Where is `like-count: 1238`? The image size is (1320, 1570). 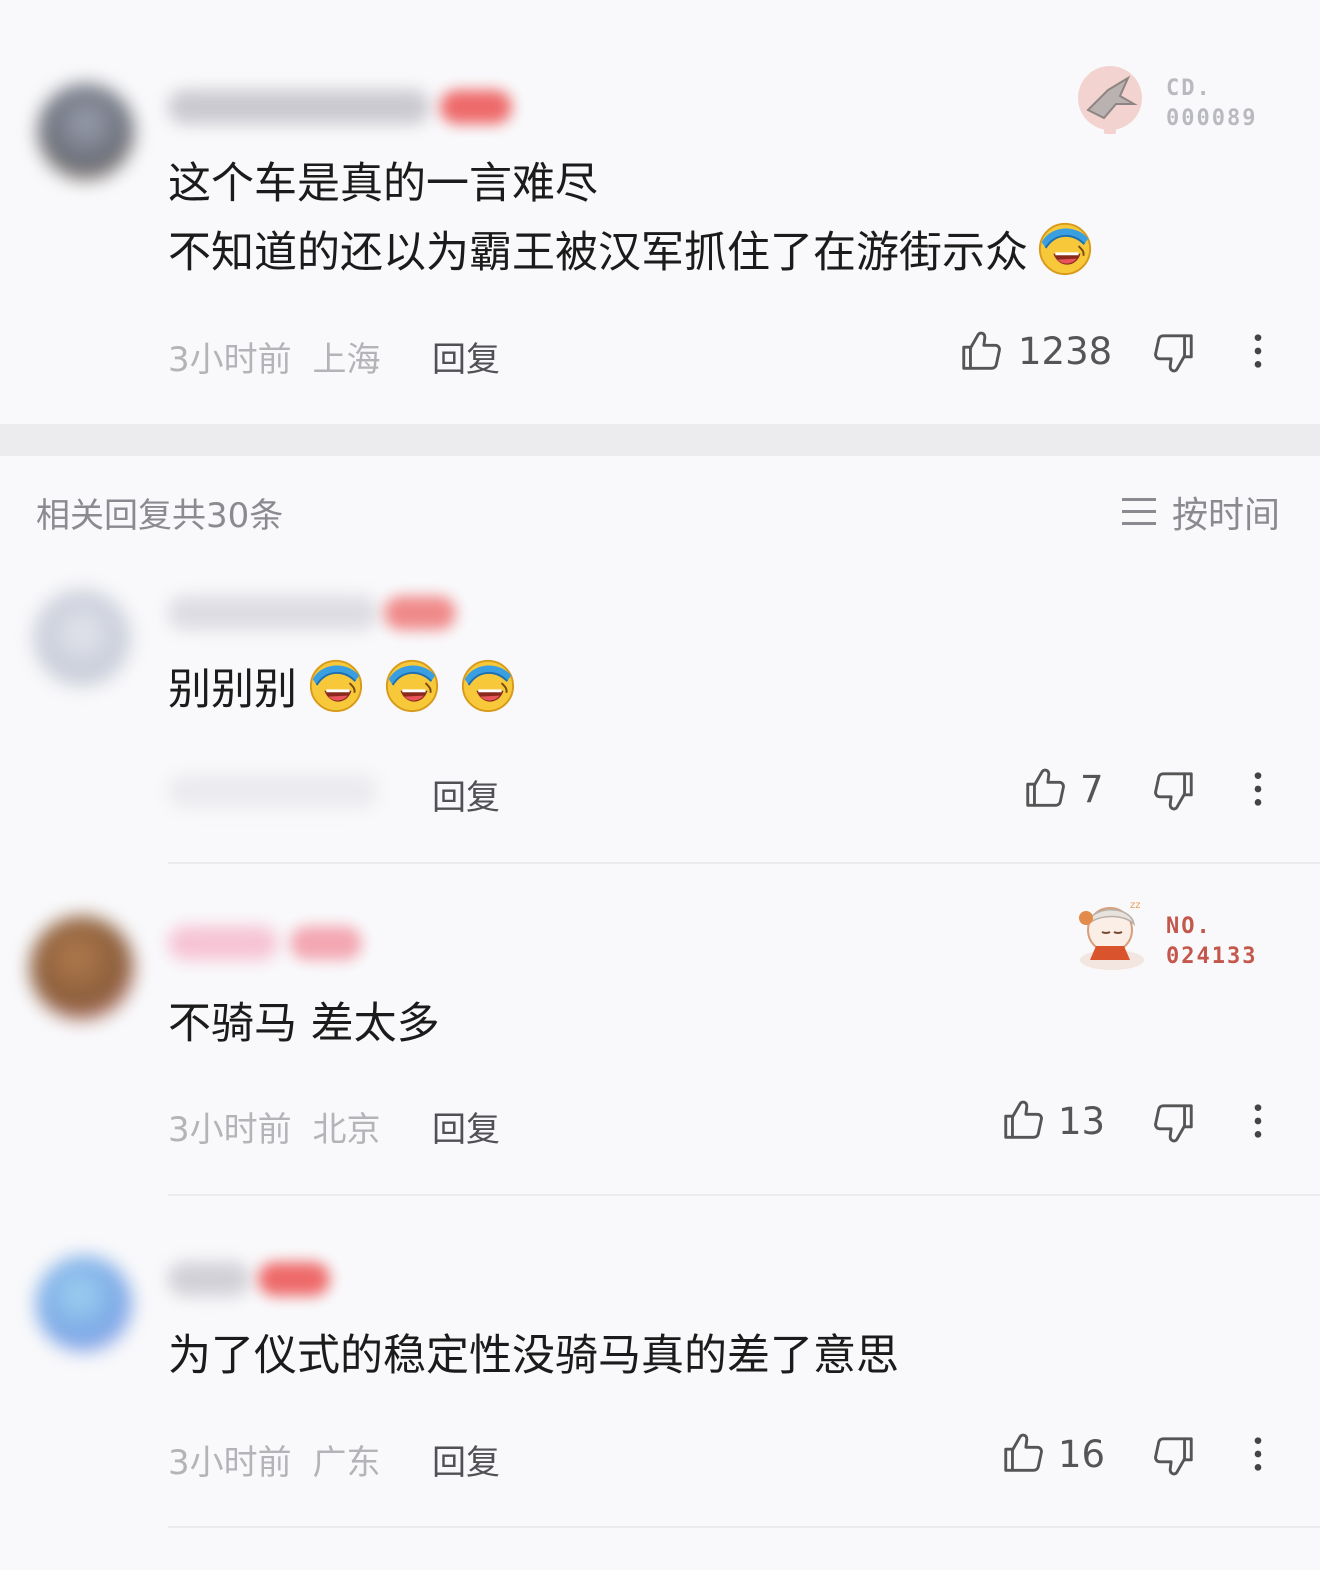 like-count: 1238 is located at coordinates (1065, 351).